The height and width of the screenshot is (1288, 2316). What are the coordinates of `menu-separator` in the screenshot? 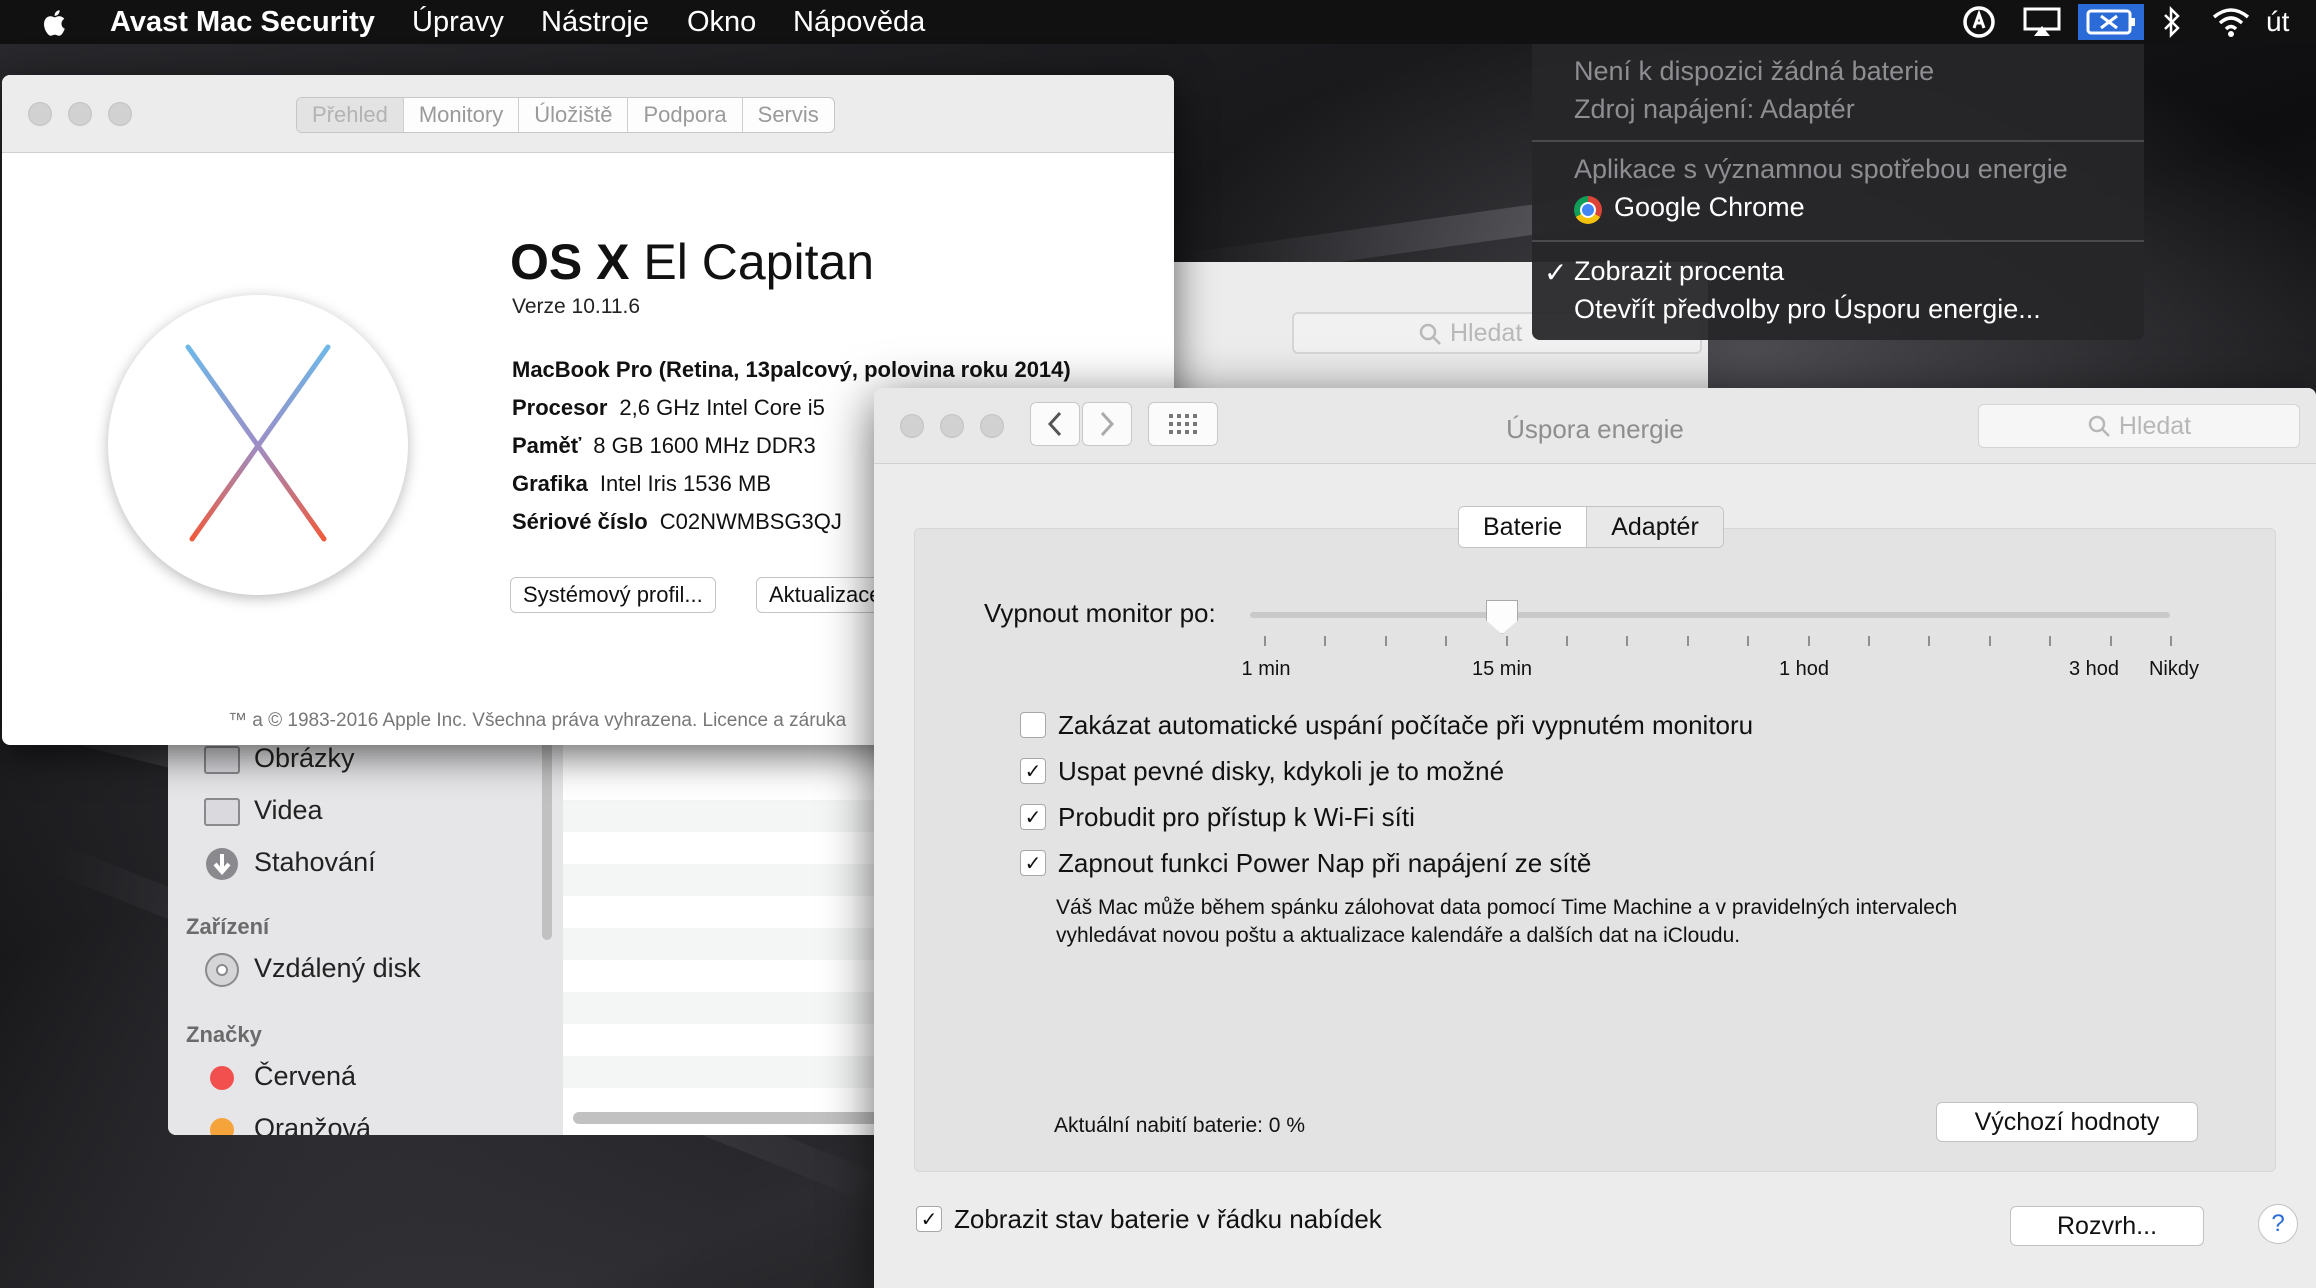 It's located at (1838, 241).